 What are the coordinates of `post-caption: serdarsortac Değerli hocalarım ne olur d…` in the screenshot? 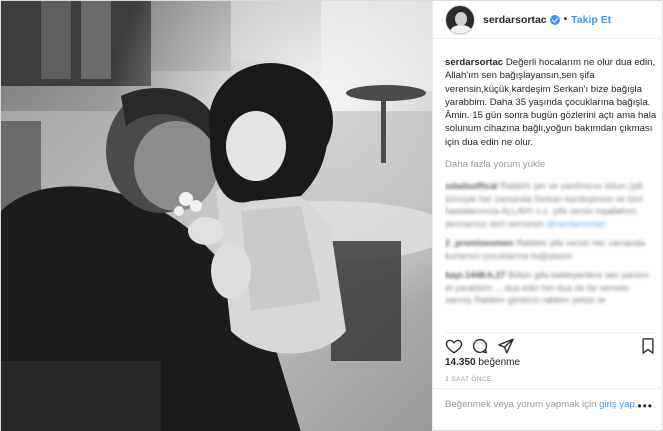 It's located at (551, 102).